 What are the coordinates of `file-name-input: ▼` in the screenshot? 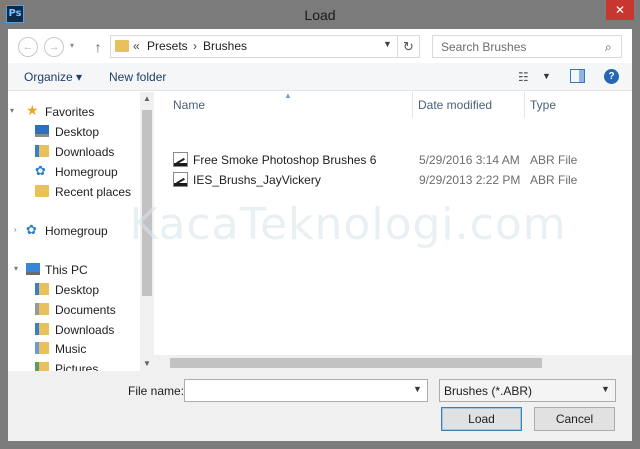 It's located at (306, 390).